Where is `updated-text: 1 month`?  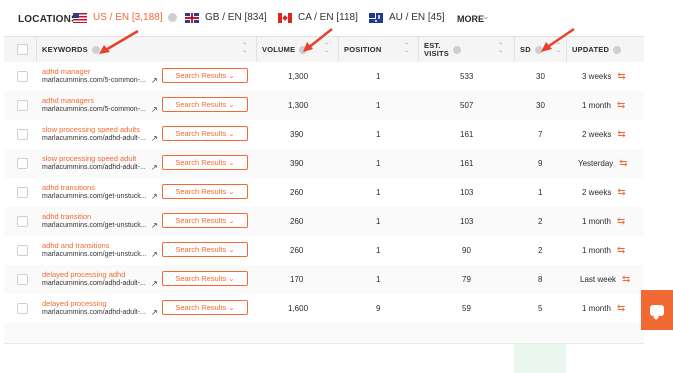 updated-text: 1 month is located at coordinates (596, 250).